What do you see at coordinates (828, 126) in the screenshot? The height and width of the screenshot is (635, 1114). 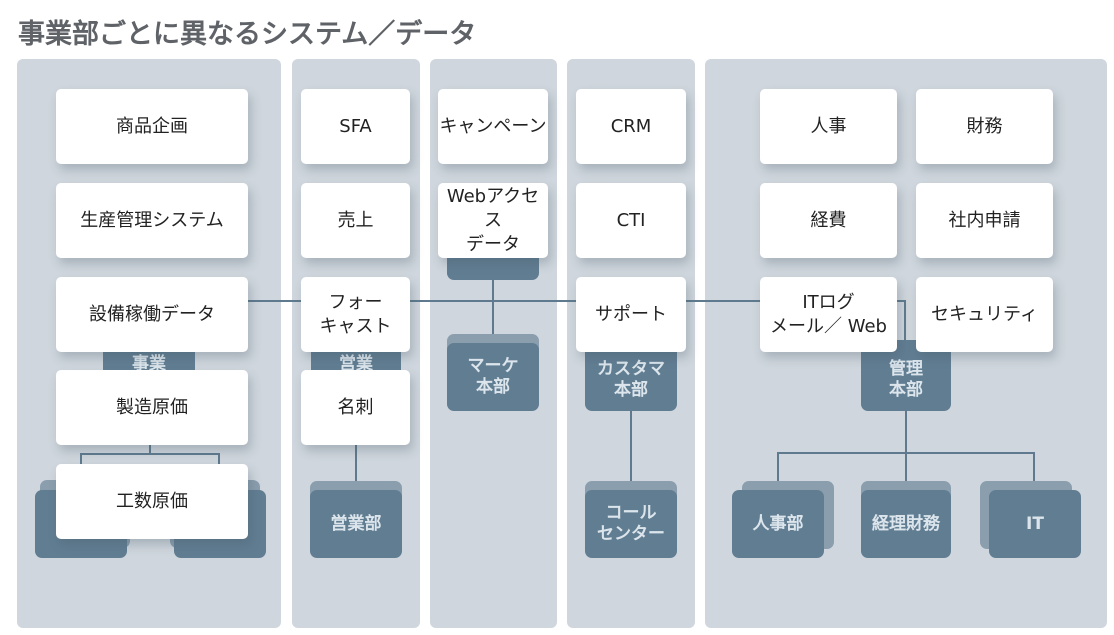 I see `system-card: 人事` at bounding box center [828, 126].